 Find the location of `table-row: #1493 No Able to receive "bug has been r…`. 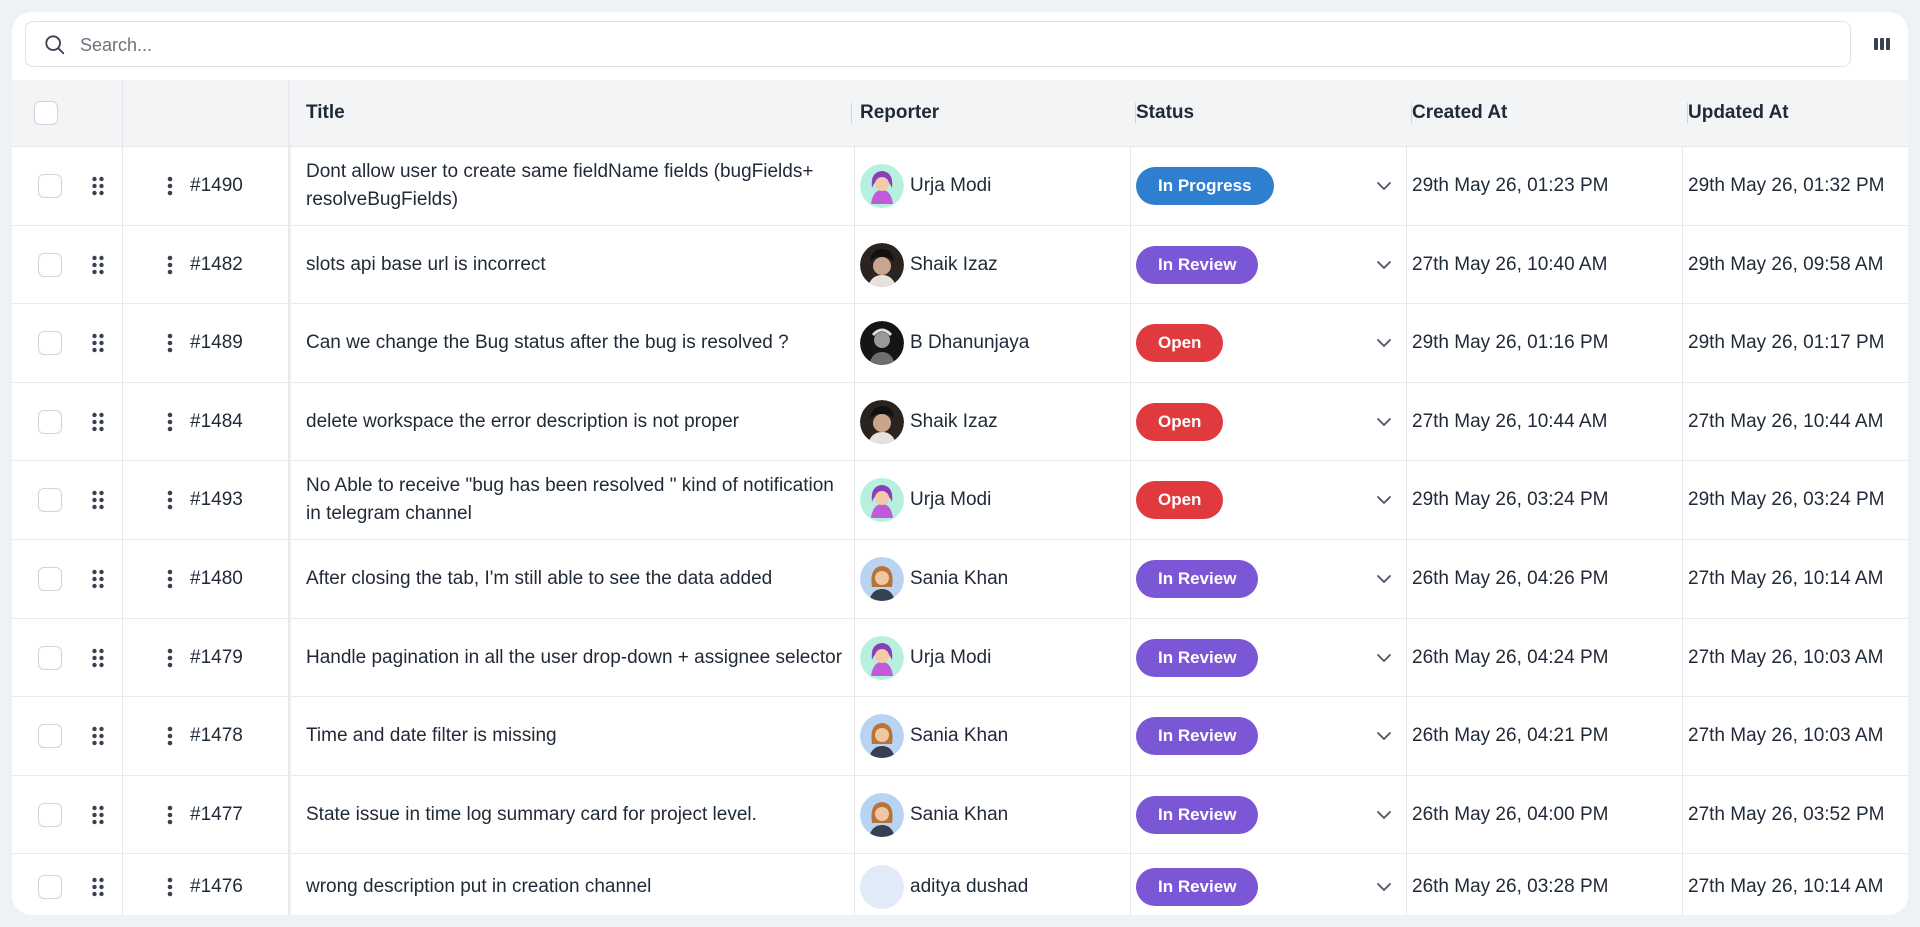

table-row: #1493 No Able to receive "bug has been r… is located at coordinates (960, 500).